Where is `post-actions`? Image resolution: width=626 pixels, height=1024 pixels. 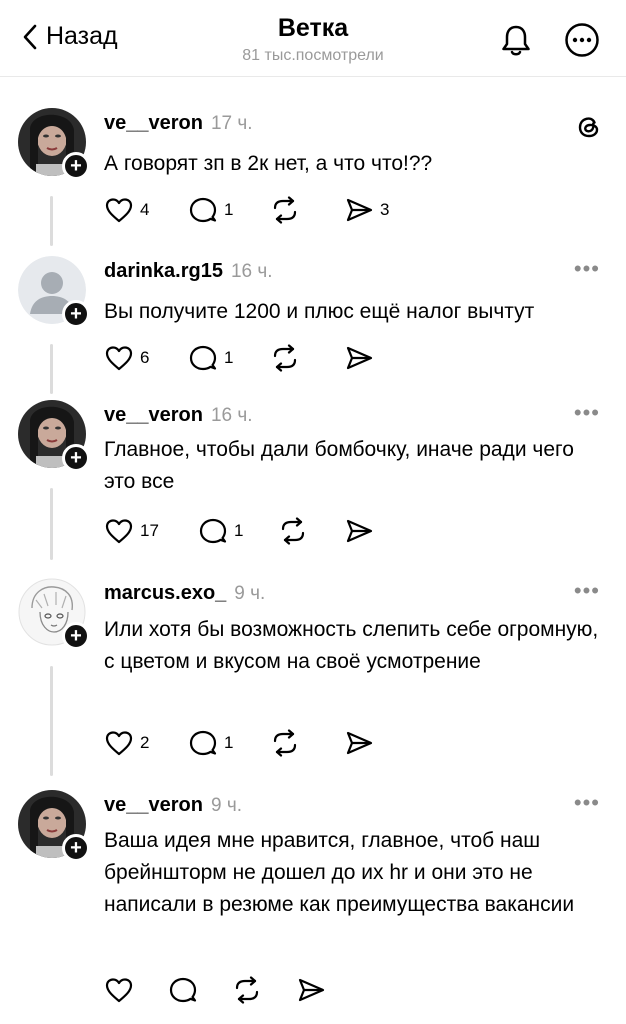
post-actions is located at coordinates (215, 990).